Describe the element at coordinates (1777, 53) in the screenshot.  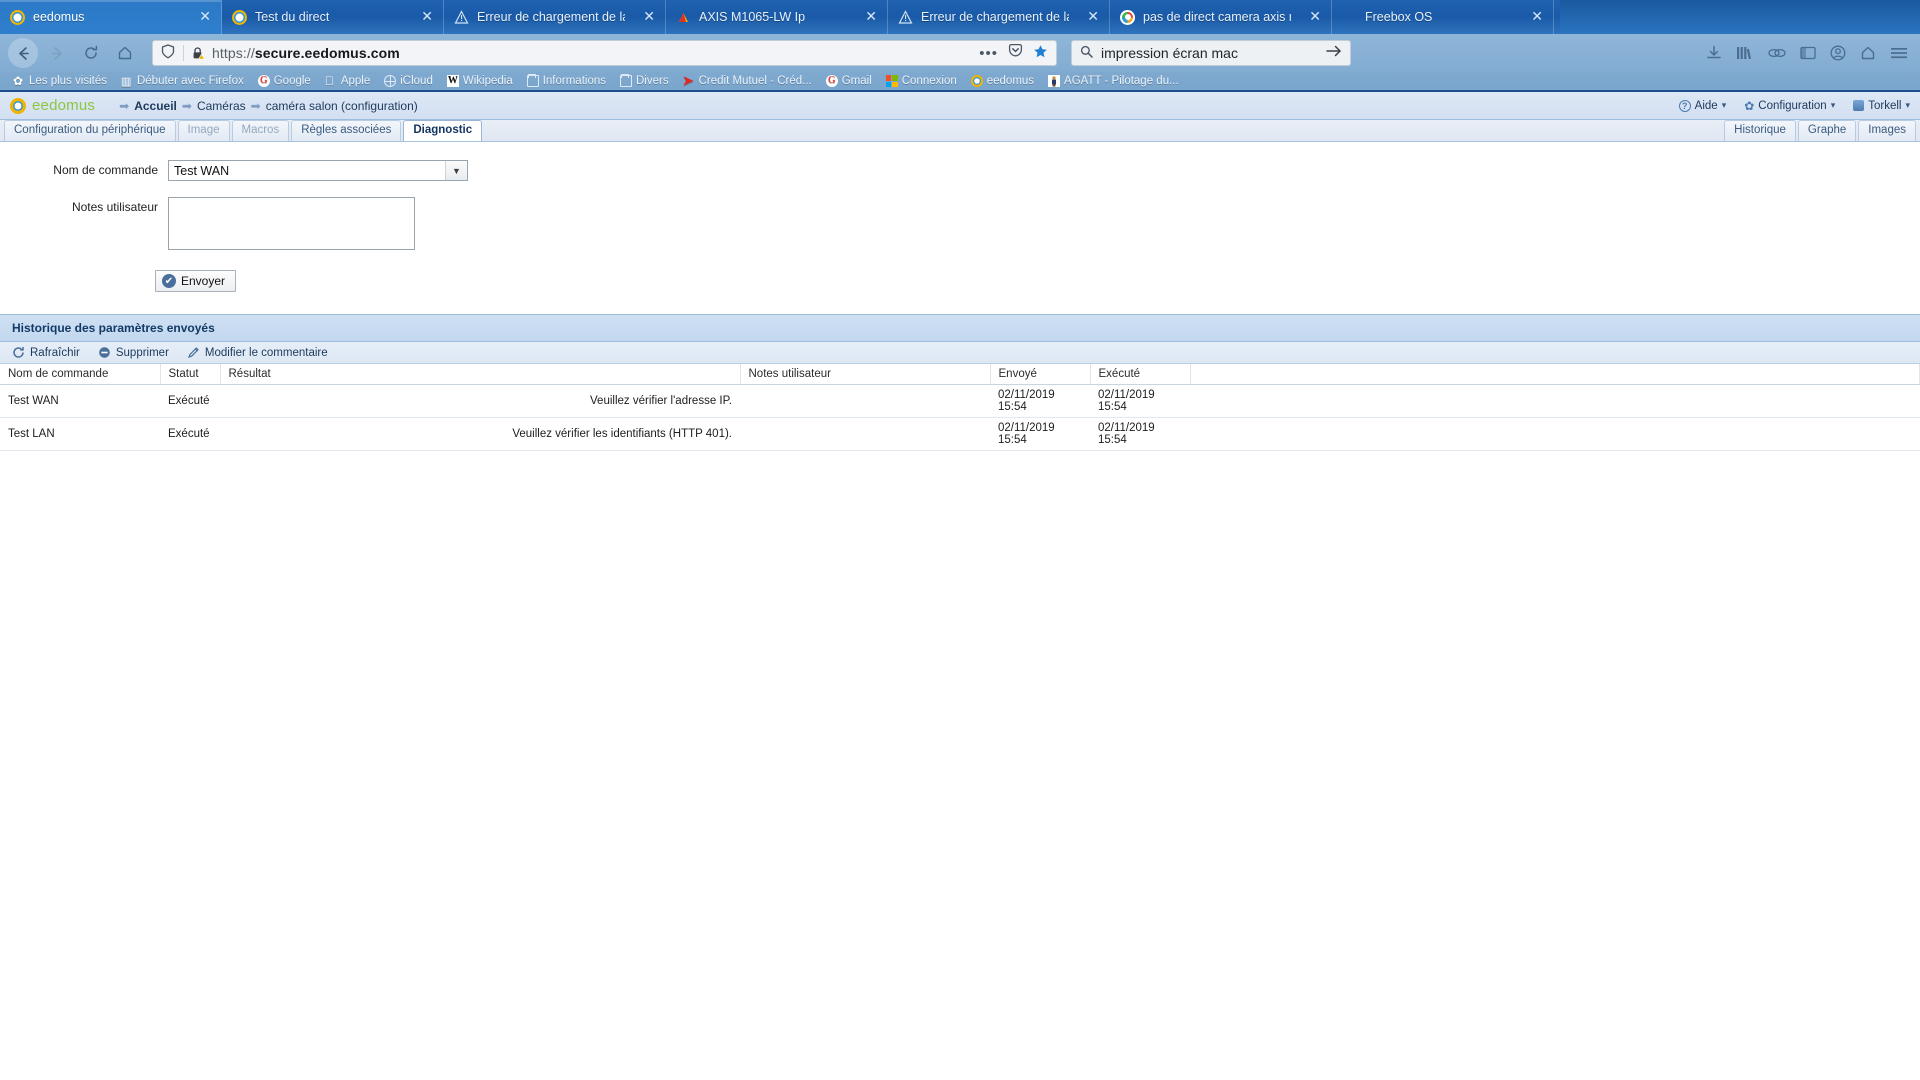
I see `sync-icon` at that location.